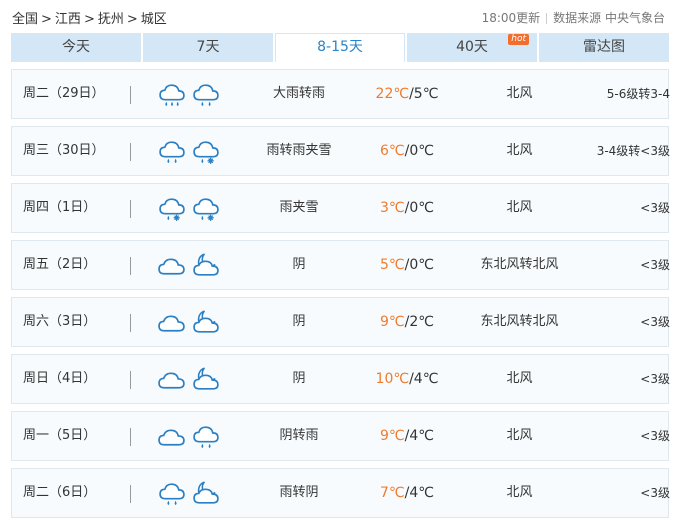 This screenshot has height=532, width=683. Describe the element at coordinates (341, 16) in the screenshot. I see `top-bar: 全国 > 江西 > 抚州 > 城区 18:00更新 数据来源 中央气象台` at that location.